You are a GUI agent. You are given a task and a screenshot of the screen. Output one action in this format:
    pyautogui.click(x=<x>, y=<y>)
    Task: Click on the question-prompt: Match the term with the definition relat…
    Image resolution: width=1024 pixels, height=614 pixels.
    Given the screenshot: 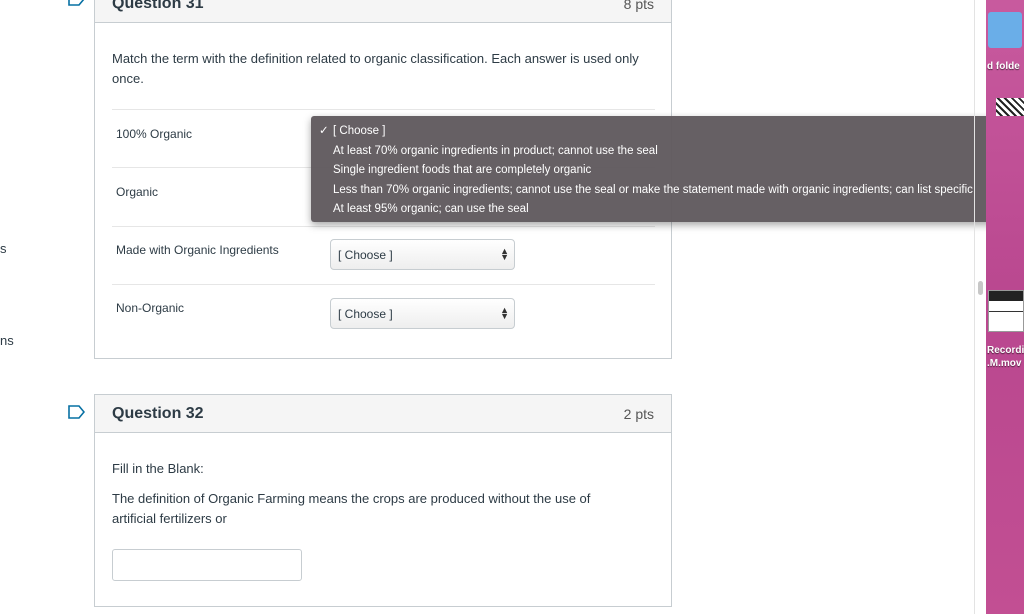 What is the action you would take?
    pyautogui.click(x=375, y=68)
    